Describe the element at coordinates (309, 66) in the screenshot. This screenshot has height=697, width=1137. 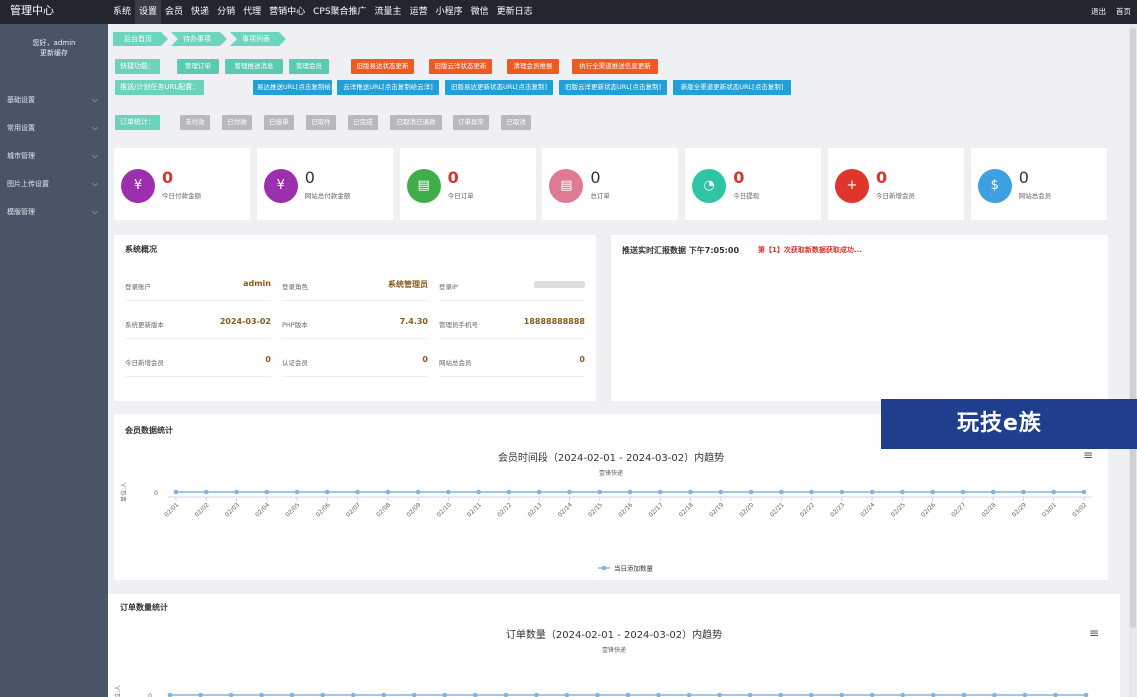
I see `quick-button: 管理会员` at that location.